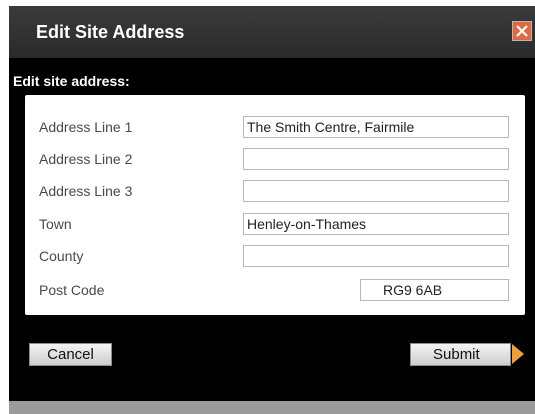 The image size is (535, 414). Describe the element at coordinates (376, 127) in the screenshot. I see `address-line-1-input` at that location.